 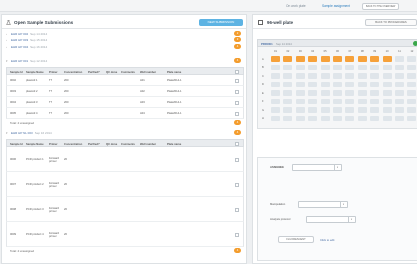 What do you see at coordinates (125, 91) in the screenshot?
I see `table-row: 0003 plasmid 2 T7 200 A02 Plate2014-1` at bounding box center [125, 91].